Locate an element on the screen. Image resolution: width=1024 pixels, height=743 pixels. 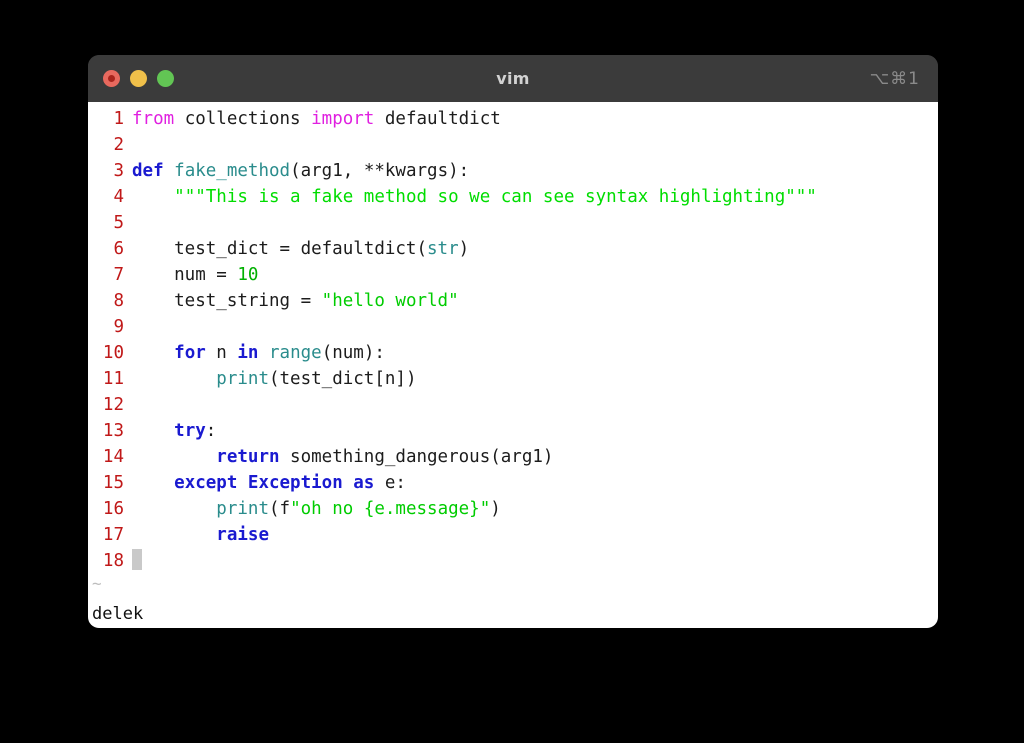
window-title: vim is located at coordinates (513, 78).